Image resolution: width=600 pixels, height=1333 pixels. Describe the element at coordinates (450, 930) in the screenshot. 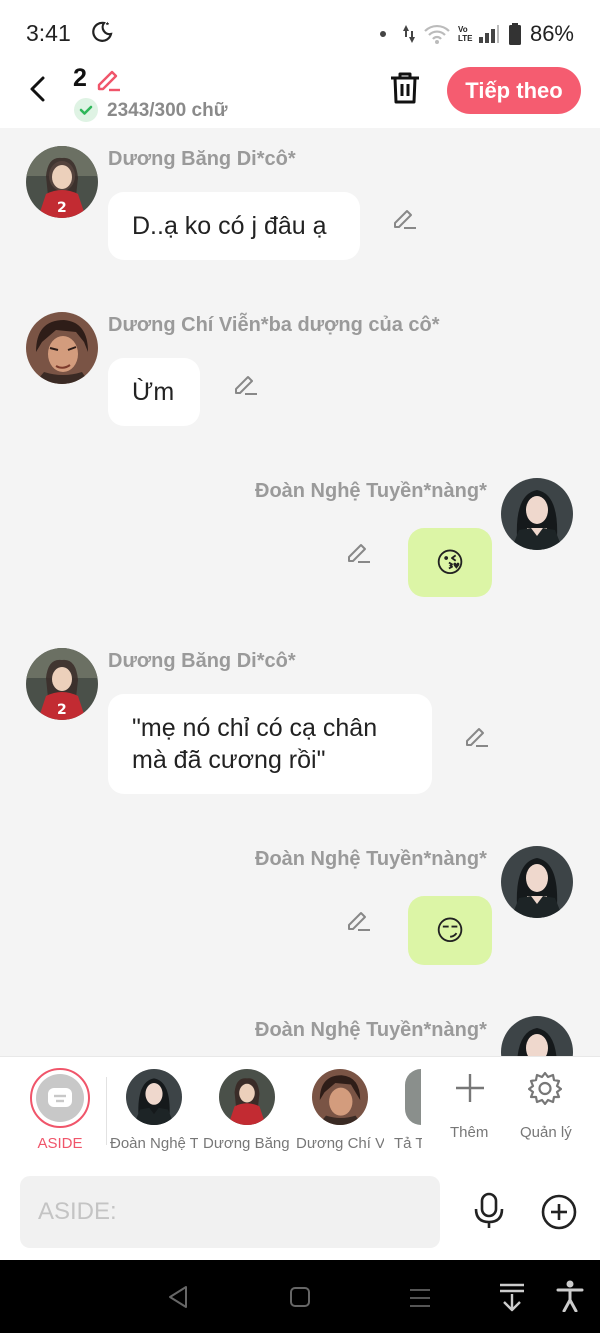

I see `message-bubble: 😏` at that location.